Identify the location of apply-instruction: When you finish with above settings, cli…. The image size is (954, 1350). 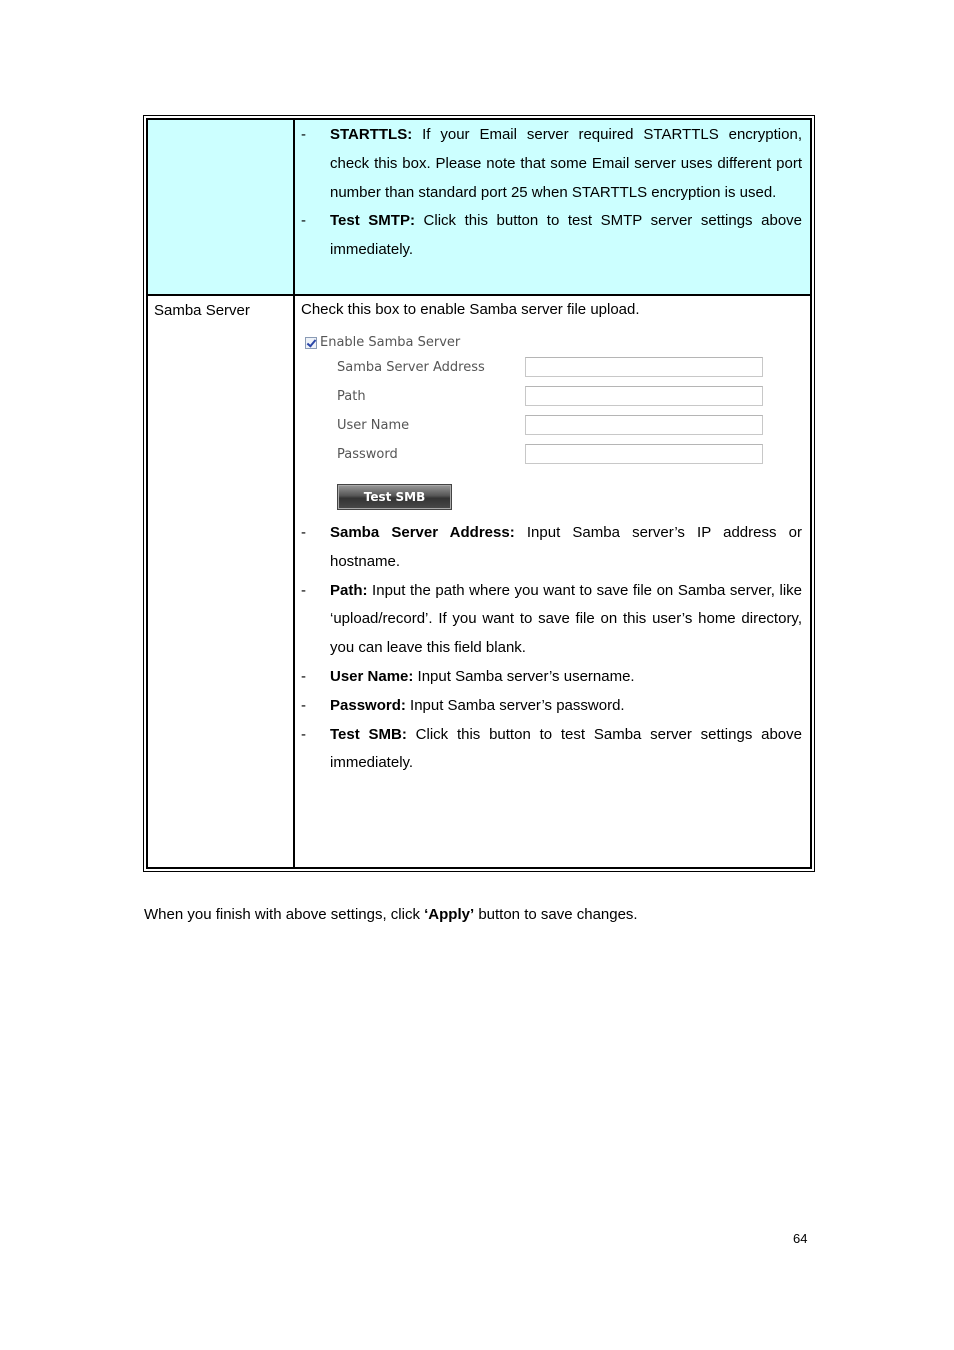
(391, 914).